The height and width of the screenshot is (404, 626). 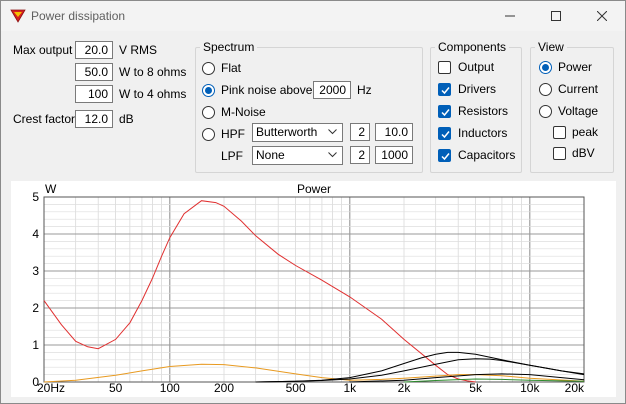 I want to click on max-output-field: 20.0, so click(x=94, y=50).